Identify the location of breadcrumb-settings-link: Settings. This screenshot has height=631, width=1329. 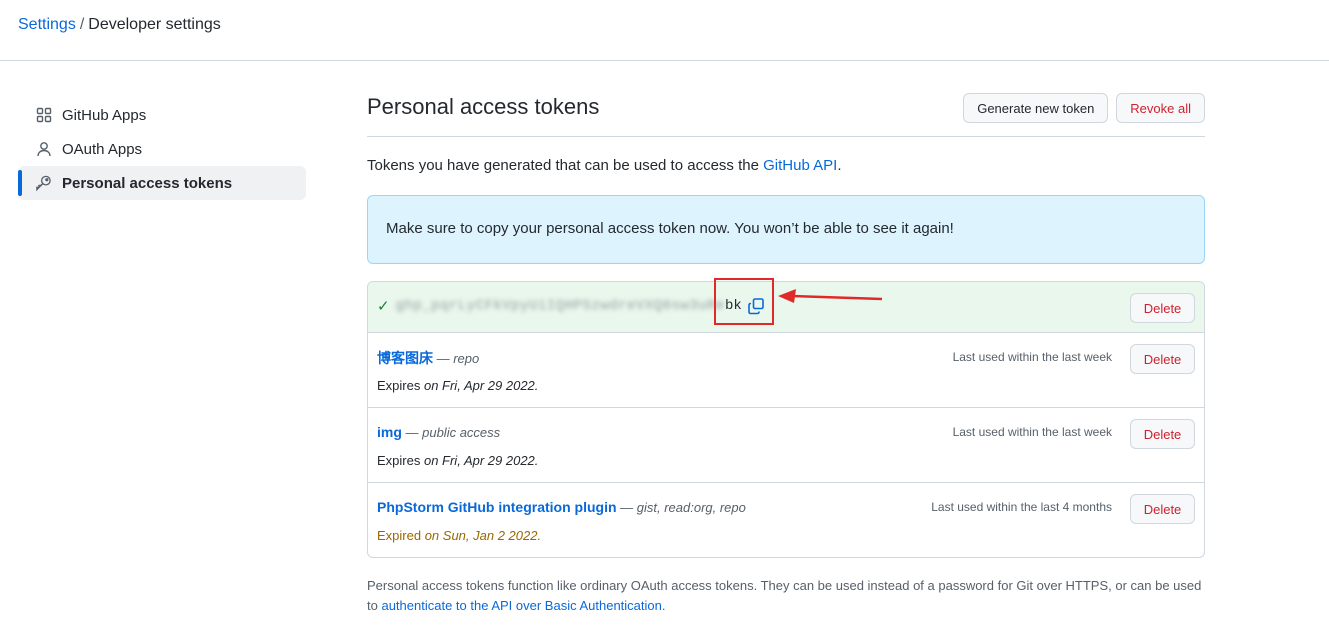
(47, 24).